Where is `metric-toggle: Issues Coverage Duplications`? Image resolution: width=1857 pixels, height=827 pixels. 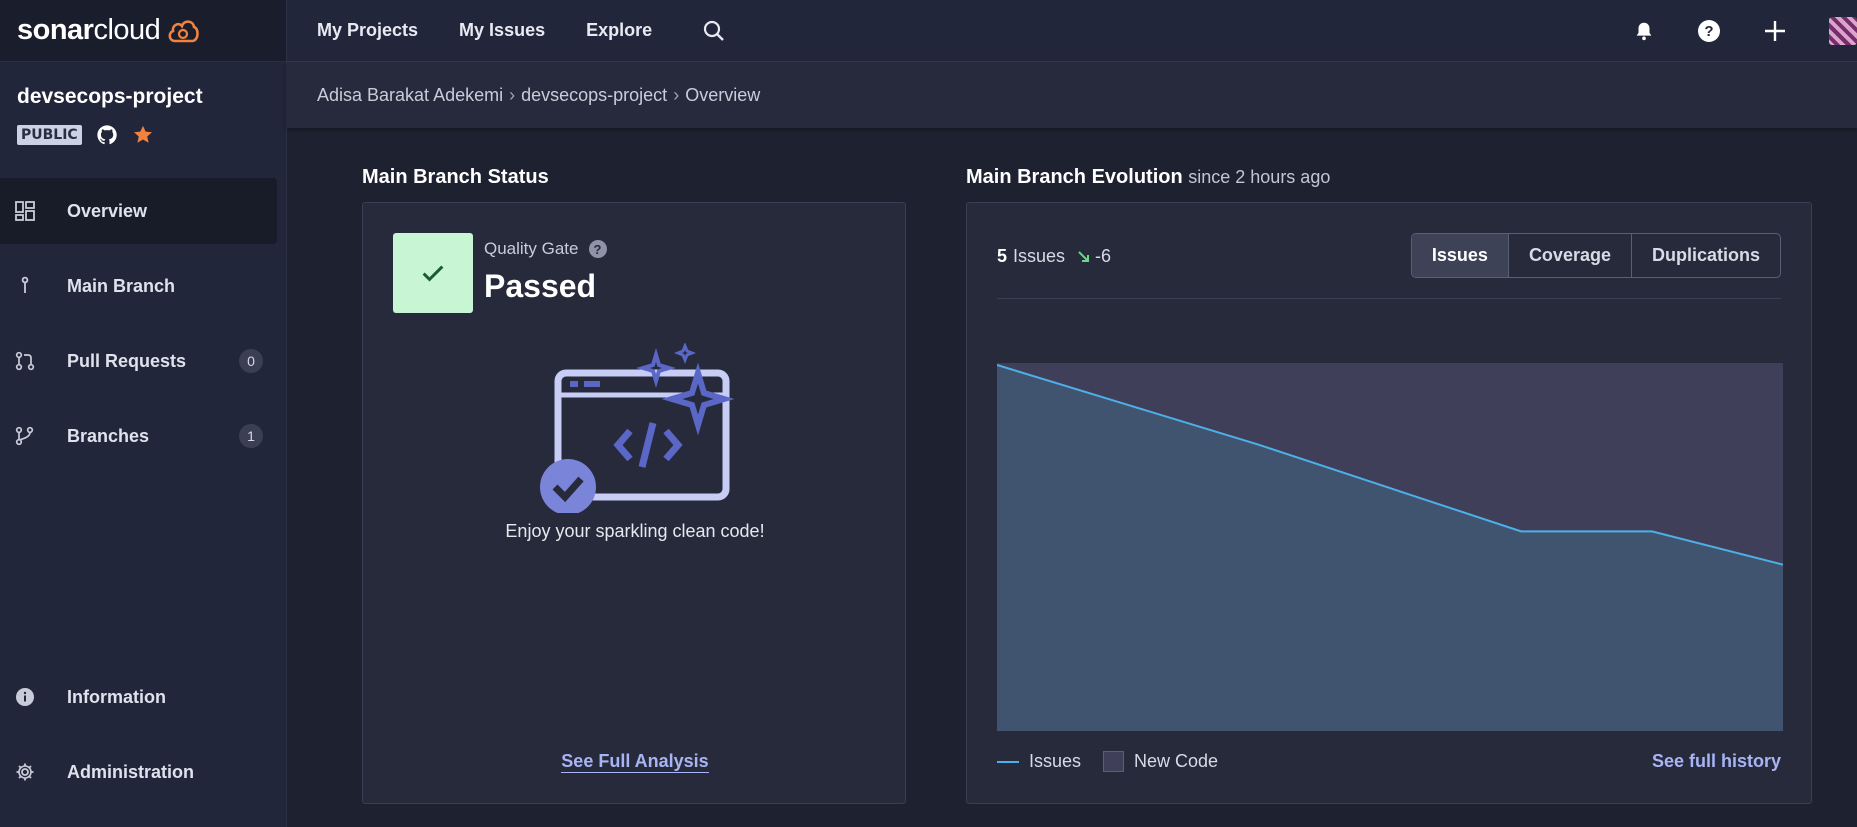 metric-toggle: Issues Coverage Duplications is located at coordinates (1595, 255).